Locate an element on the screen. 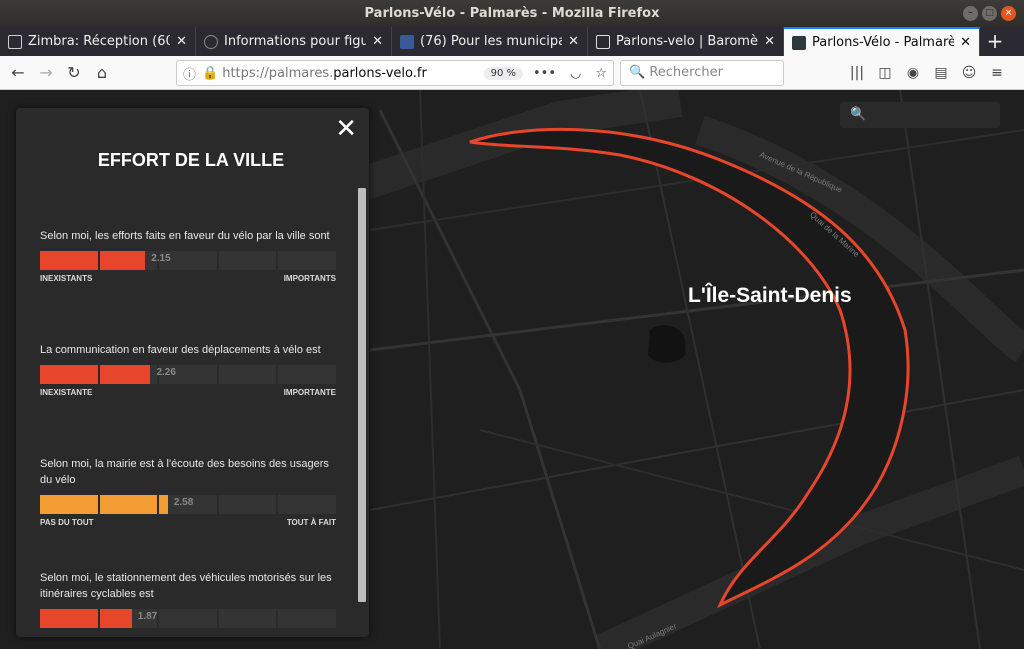 This screenshot has height=649, width=1024. search-icon: 🔍 is located at coordinates (858, 114).